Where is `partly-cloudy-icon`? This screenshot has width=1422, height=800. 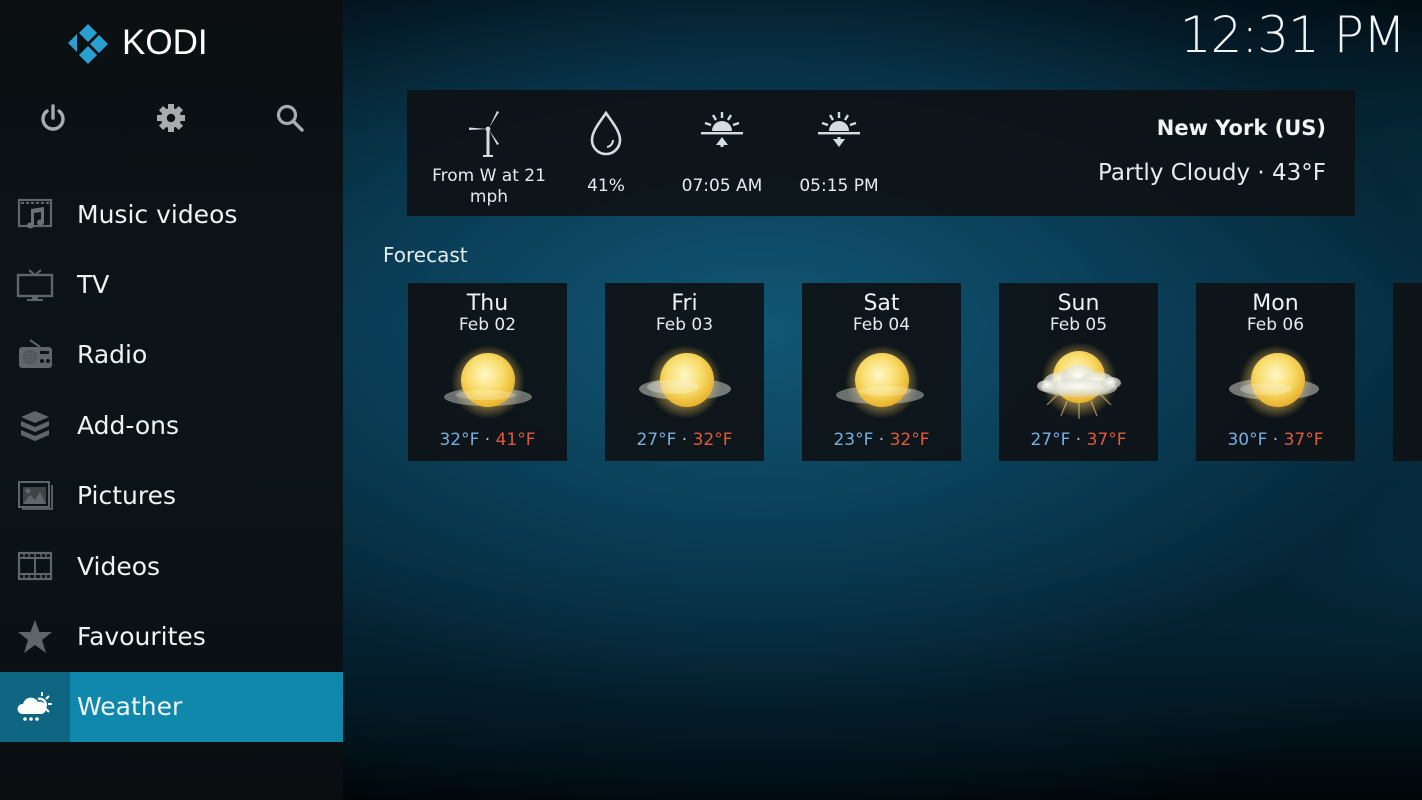 partly-cloudy-icon is located at coordinates (1079, 381).